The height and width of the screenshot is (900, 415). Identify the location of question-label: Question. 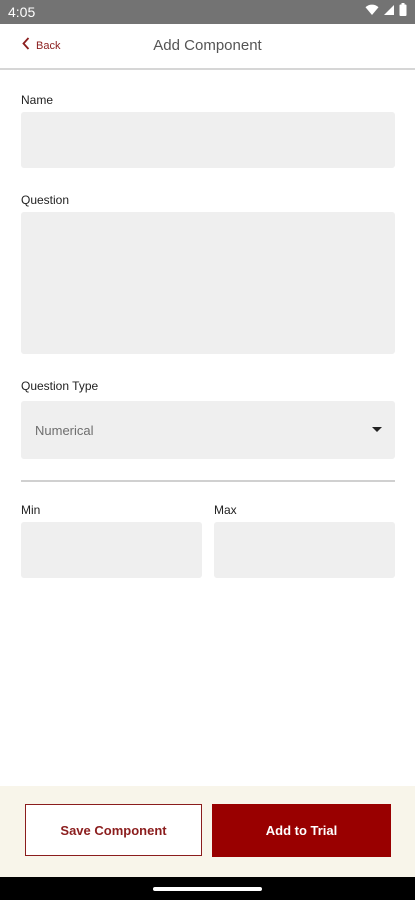
(45, 200).